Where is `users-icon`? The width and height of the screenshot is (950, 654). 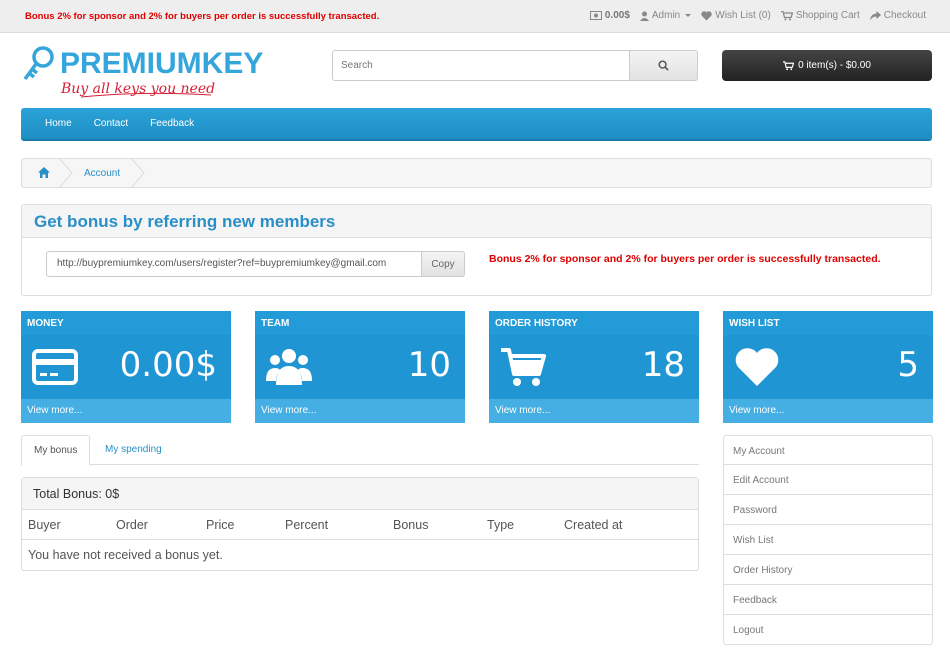 users-icon is located at coordinates (289, 367).